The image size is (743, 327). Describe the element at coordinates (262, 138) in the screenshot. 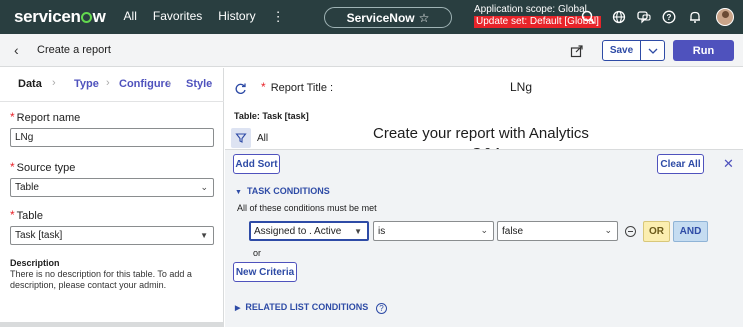

I see `filter-breadcrumb-all: All` at that location.